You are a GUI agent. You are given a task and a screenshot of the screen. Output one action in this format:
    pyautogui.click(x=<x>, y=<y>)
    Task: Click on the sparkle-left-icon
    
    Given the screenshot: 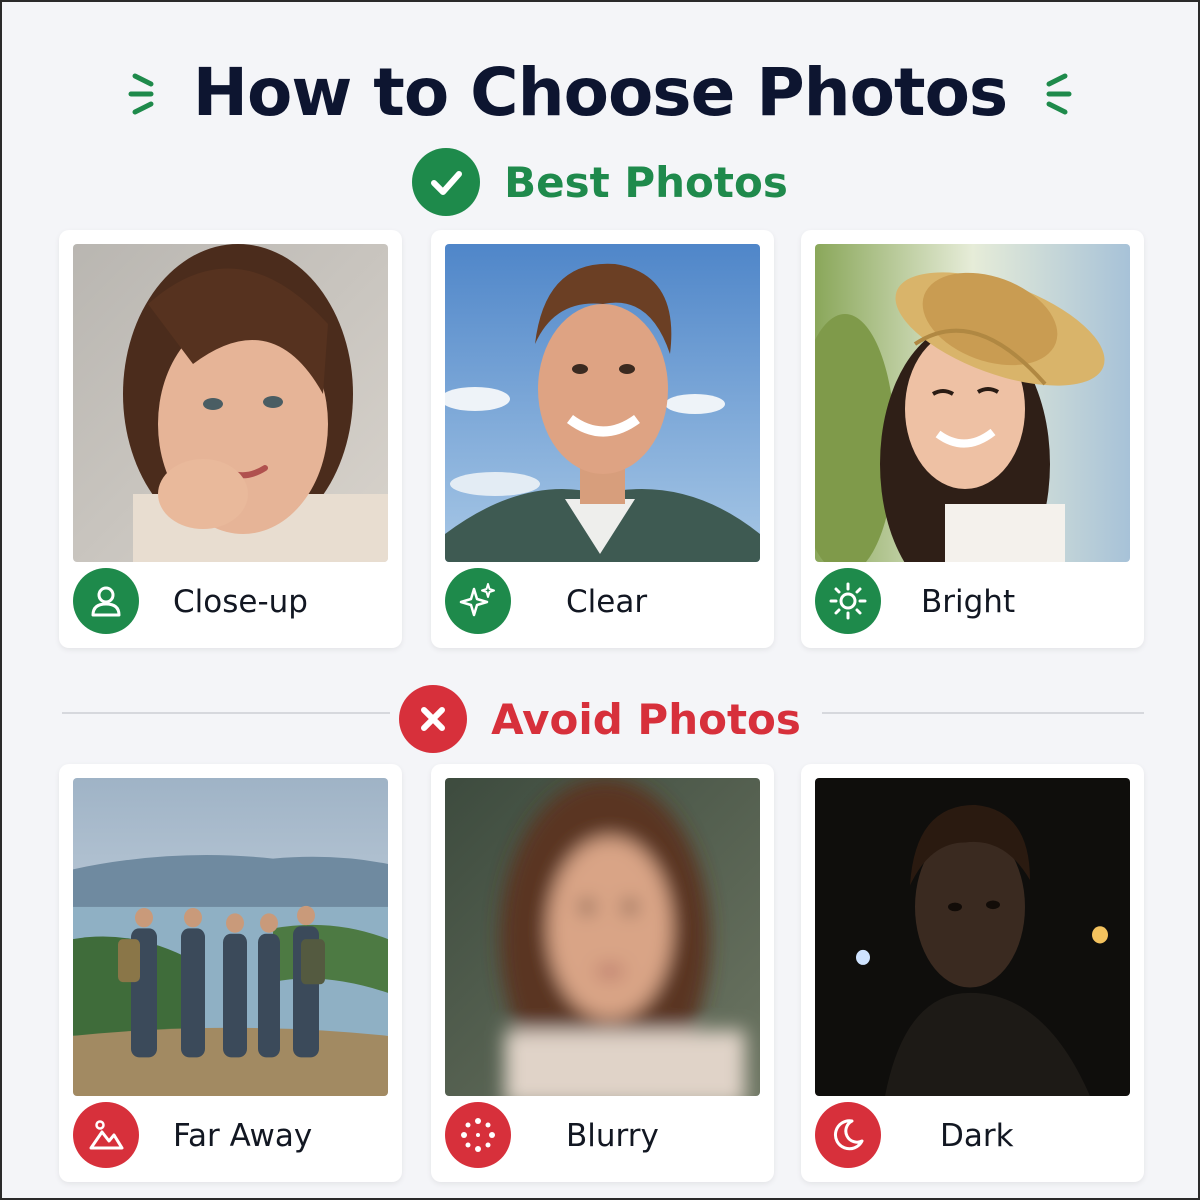 What is the action you would take?
    pyautogui.click(x=141, y=94)
    